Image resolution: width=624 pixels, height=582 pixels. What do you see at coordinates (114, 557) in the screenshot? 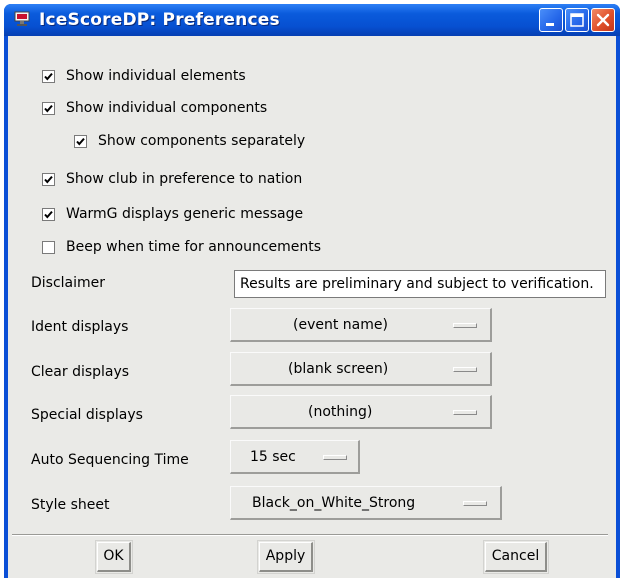
I see `ok-button: OK` at bounding box center [114, 557].